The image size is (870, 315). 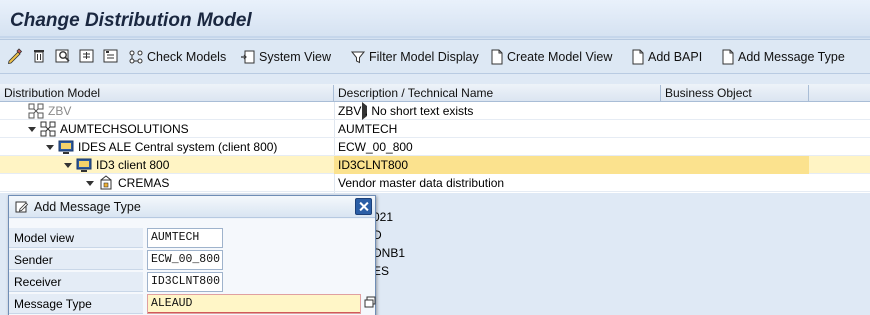 What do you see at coordinates (76, 282) in the screenshot?
I see `receiver-label: Receiver` at bounding box center [76, 282].